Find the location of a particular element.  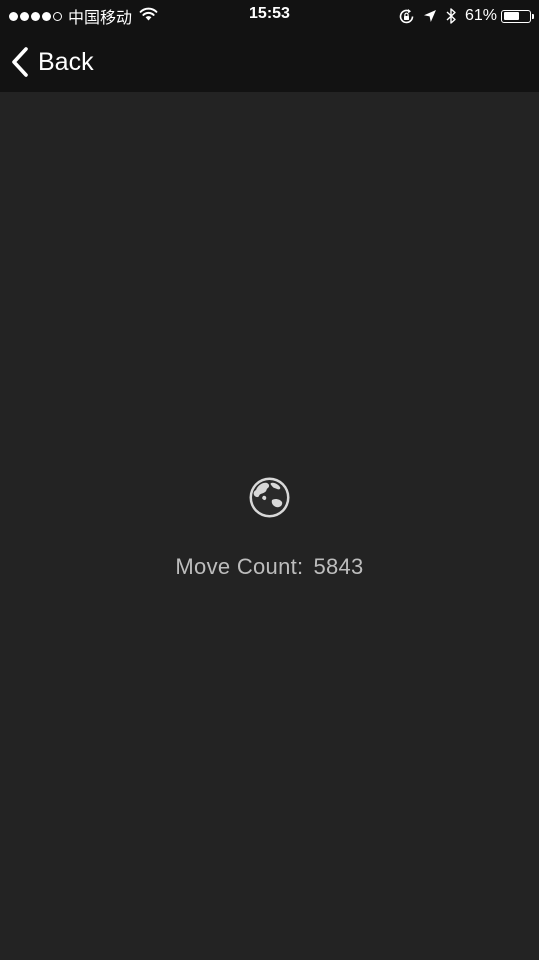

back-button: Back is located at coordinates (52, 62).